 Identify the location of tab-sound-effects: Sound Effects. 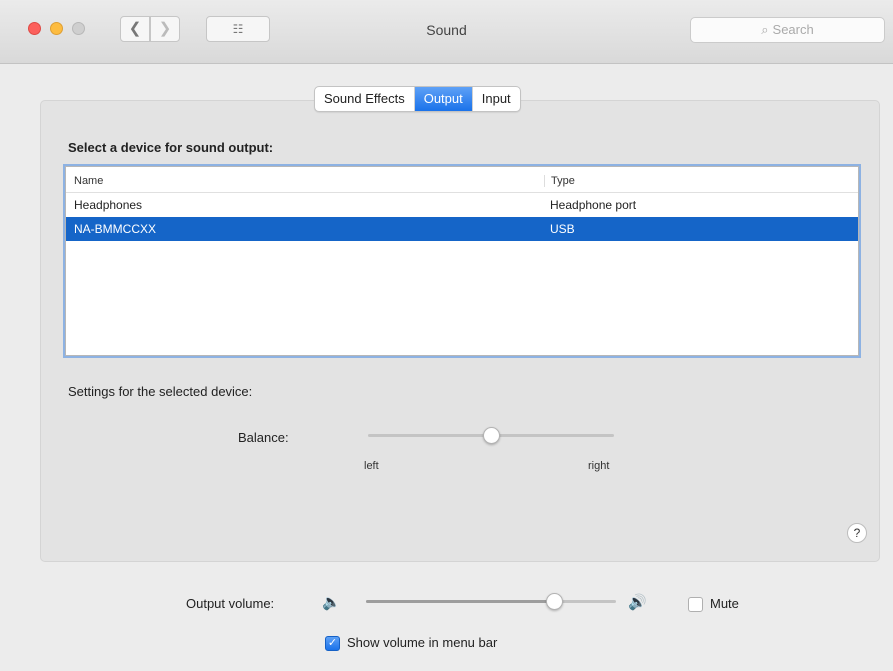
(365, 99).